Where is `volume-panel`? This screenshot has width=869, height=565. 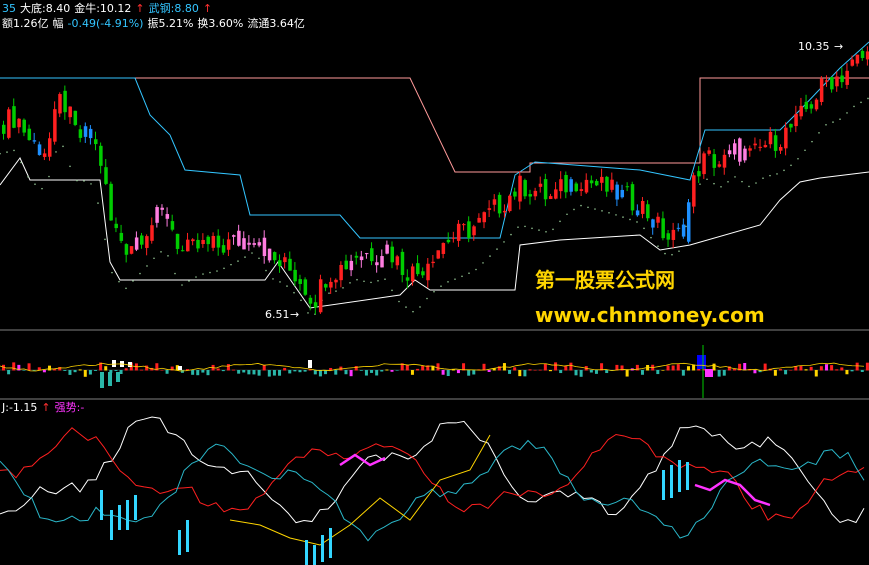
volume-panel is located at coordinates (434, 371).